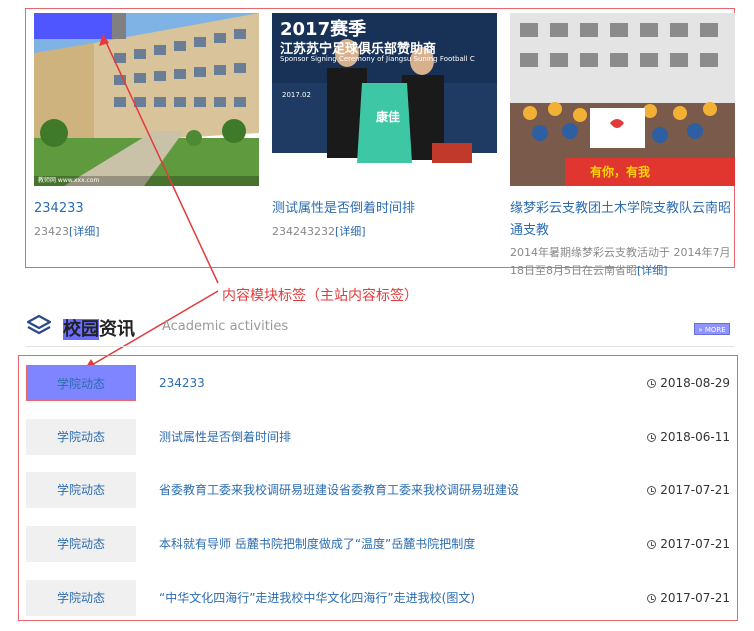  I want to click on layers-icon, so click(39, 324).